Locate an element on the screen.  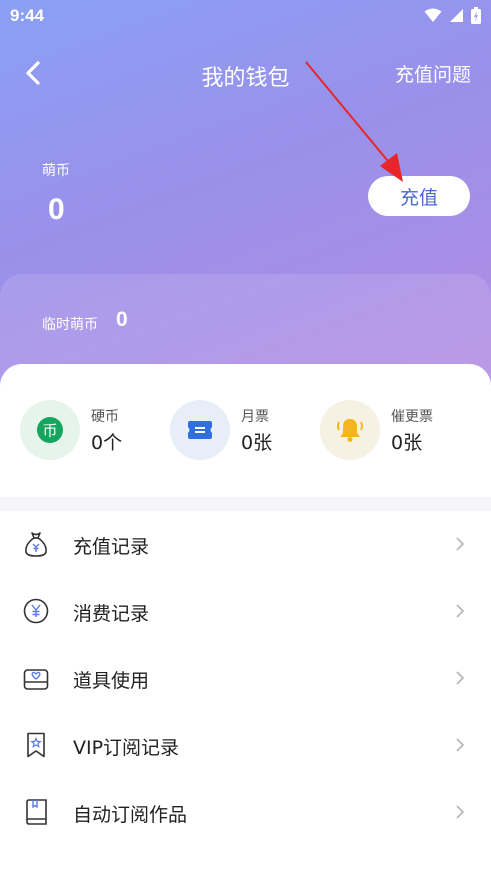
recharge-button: 充值 is located at coordinates (419, 196).